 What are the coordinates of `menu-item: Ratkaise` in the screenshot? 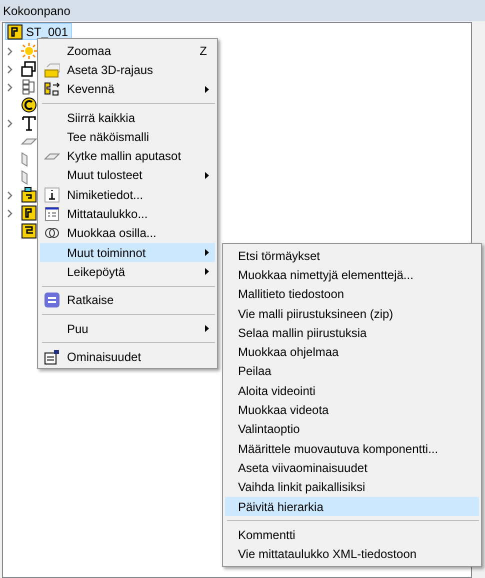 It's located at (127, 300).